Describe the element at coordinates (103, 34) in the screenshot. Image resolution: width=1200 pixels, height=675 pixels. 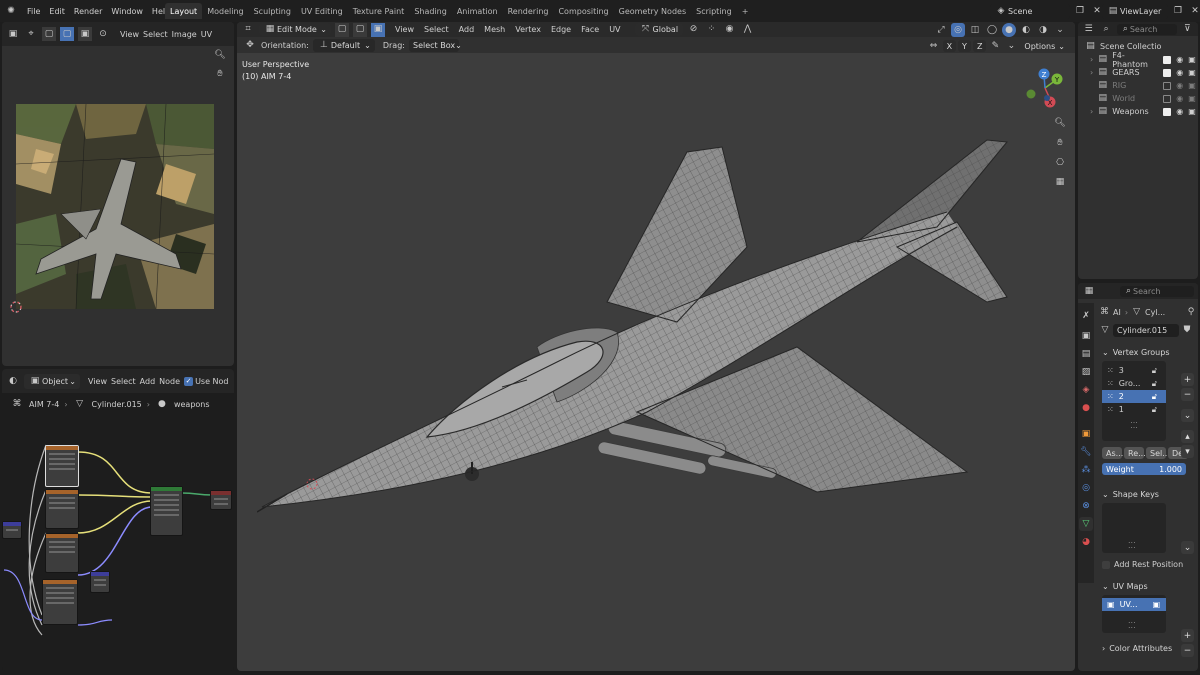
I see `sticky-select-icon: ⊙` at that location.